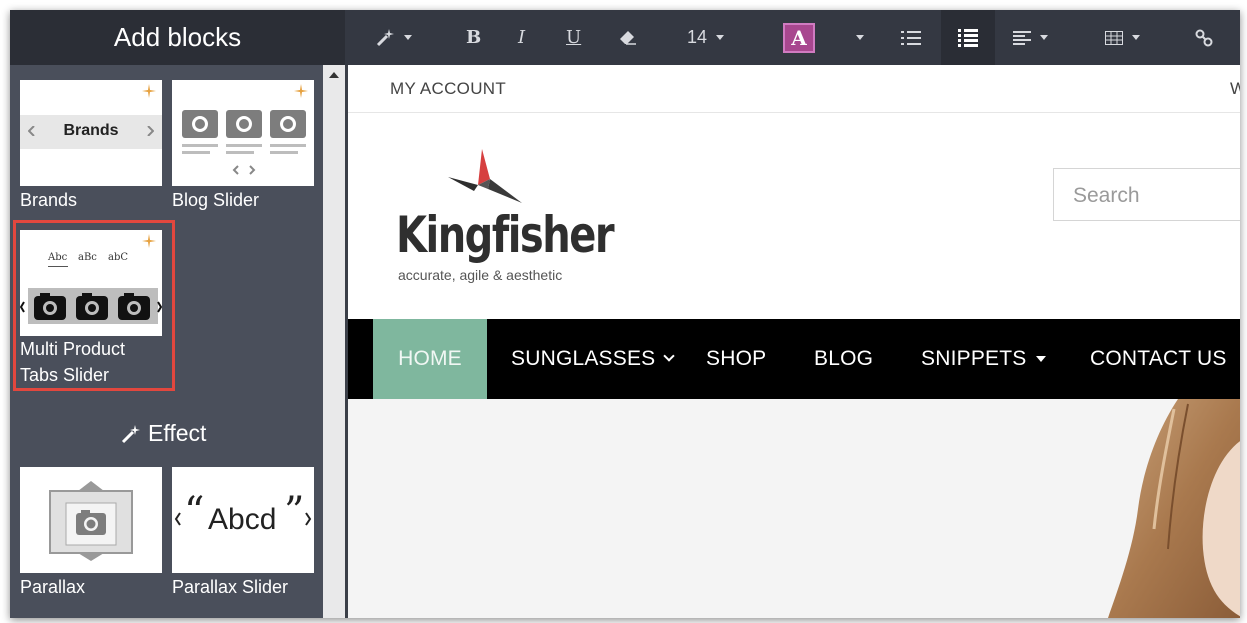  What do you see at coordinates (794, 89) in the screenshot?
I see `site-topbar: MY ACCOUNT W` at bounding box center [794, 89].